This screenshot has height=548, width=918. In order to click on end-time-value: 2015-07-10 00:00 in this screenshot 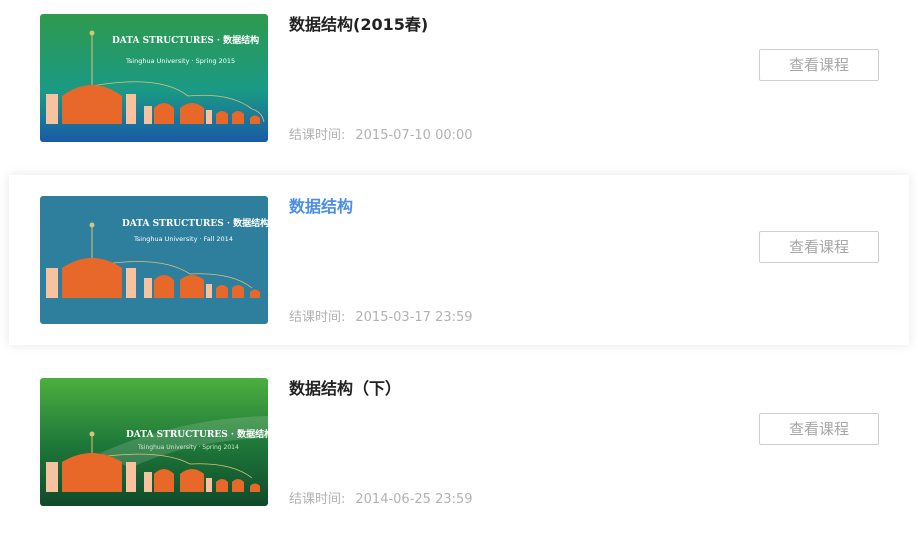, I will do `click(414, 135)`.